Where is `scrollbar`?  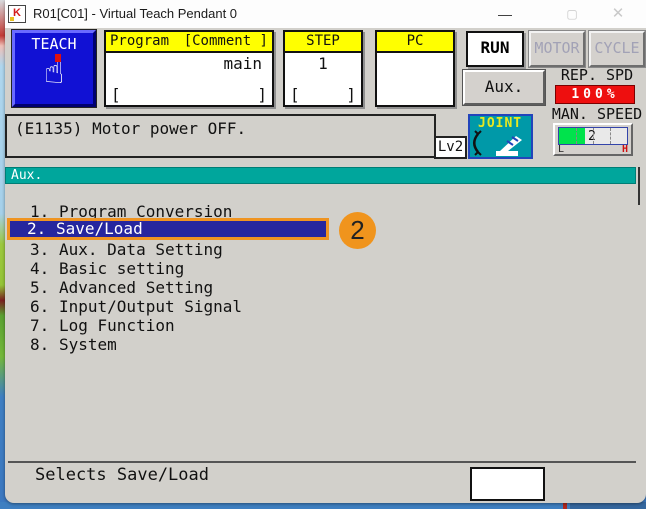 scrollbar is located at coordinates (639, 186).